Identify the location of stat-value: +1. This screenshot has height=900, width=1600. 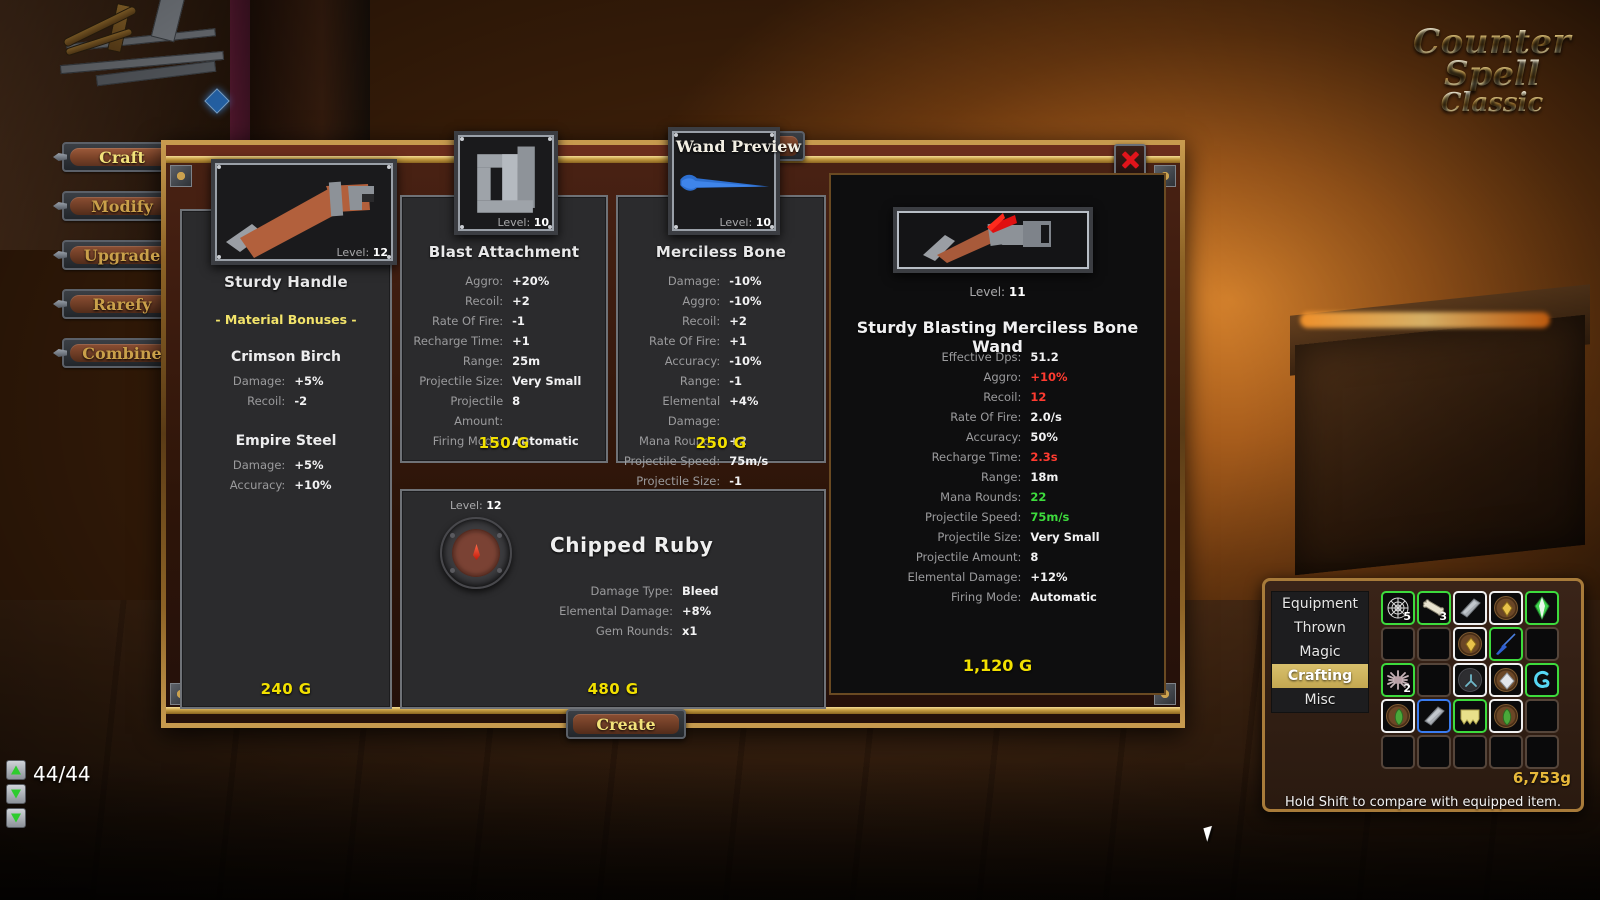
(738, 341).